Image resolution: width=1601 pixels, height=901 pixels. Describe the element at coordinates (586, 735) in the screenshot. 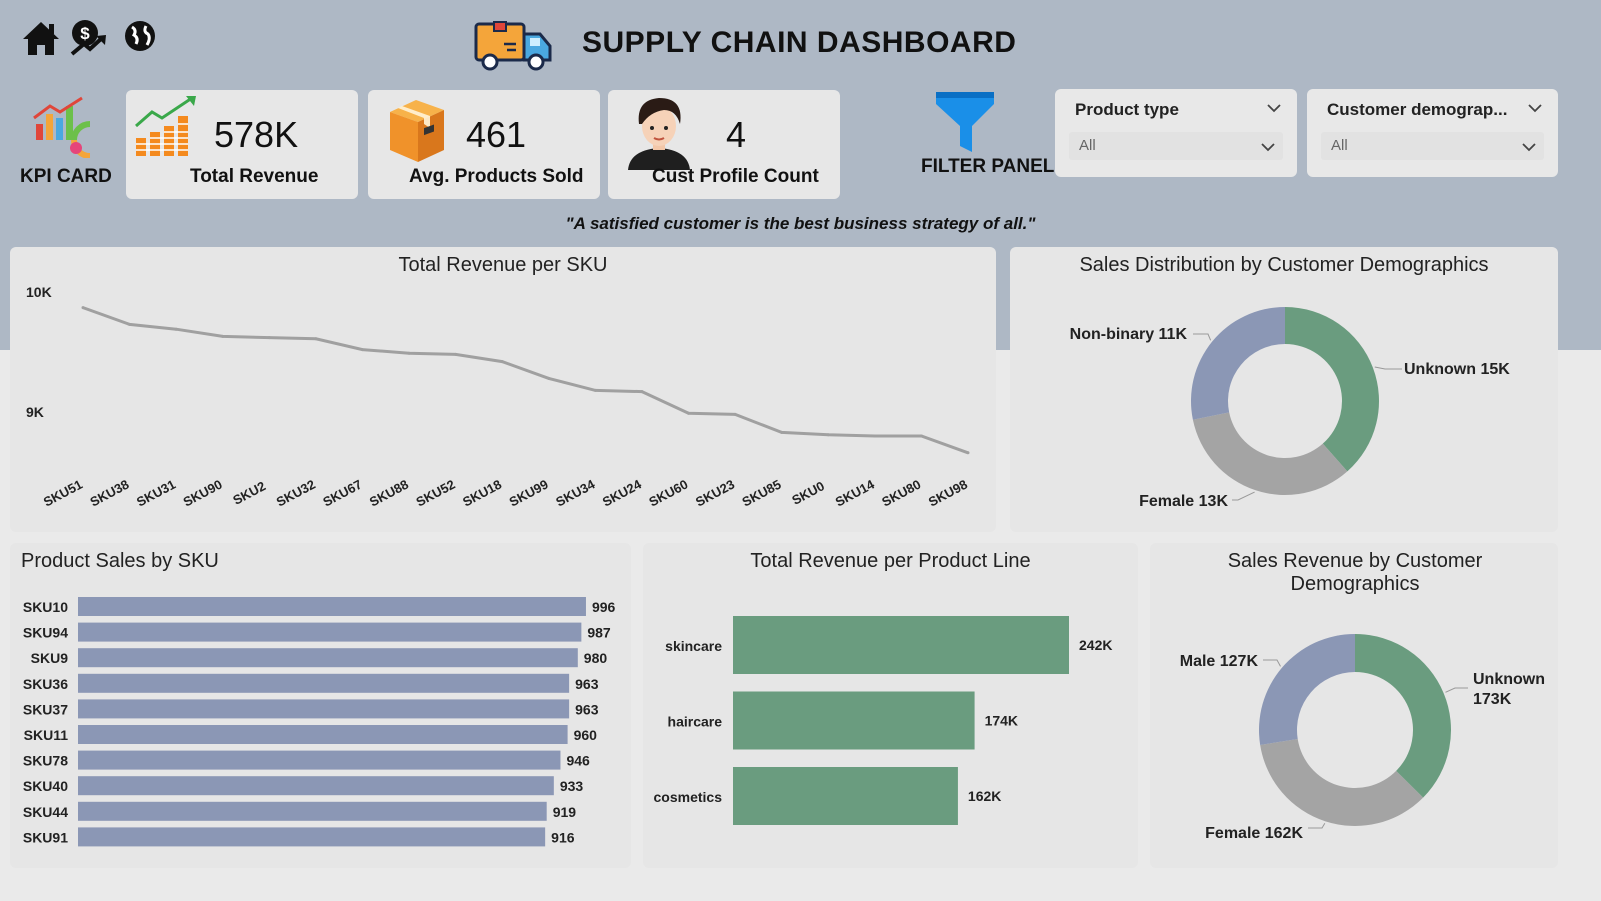

I see `data-label: 960` at that location.